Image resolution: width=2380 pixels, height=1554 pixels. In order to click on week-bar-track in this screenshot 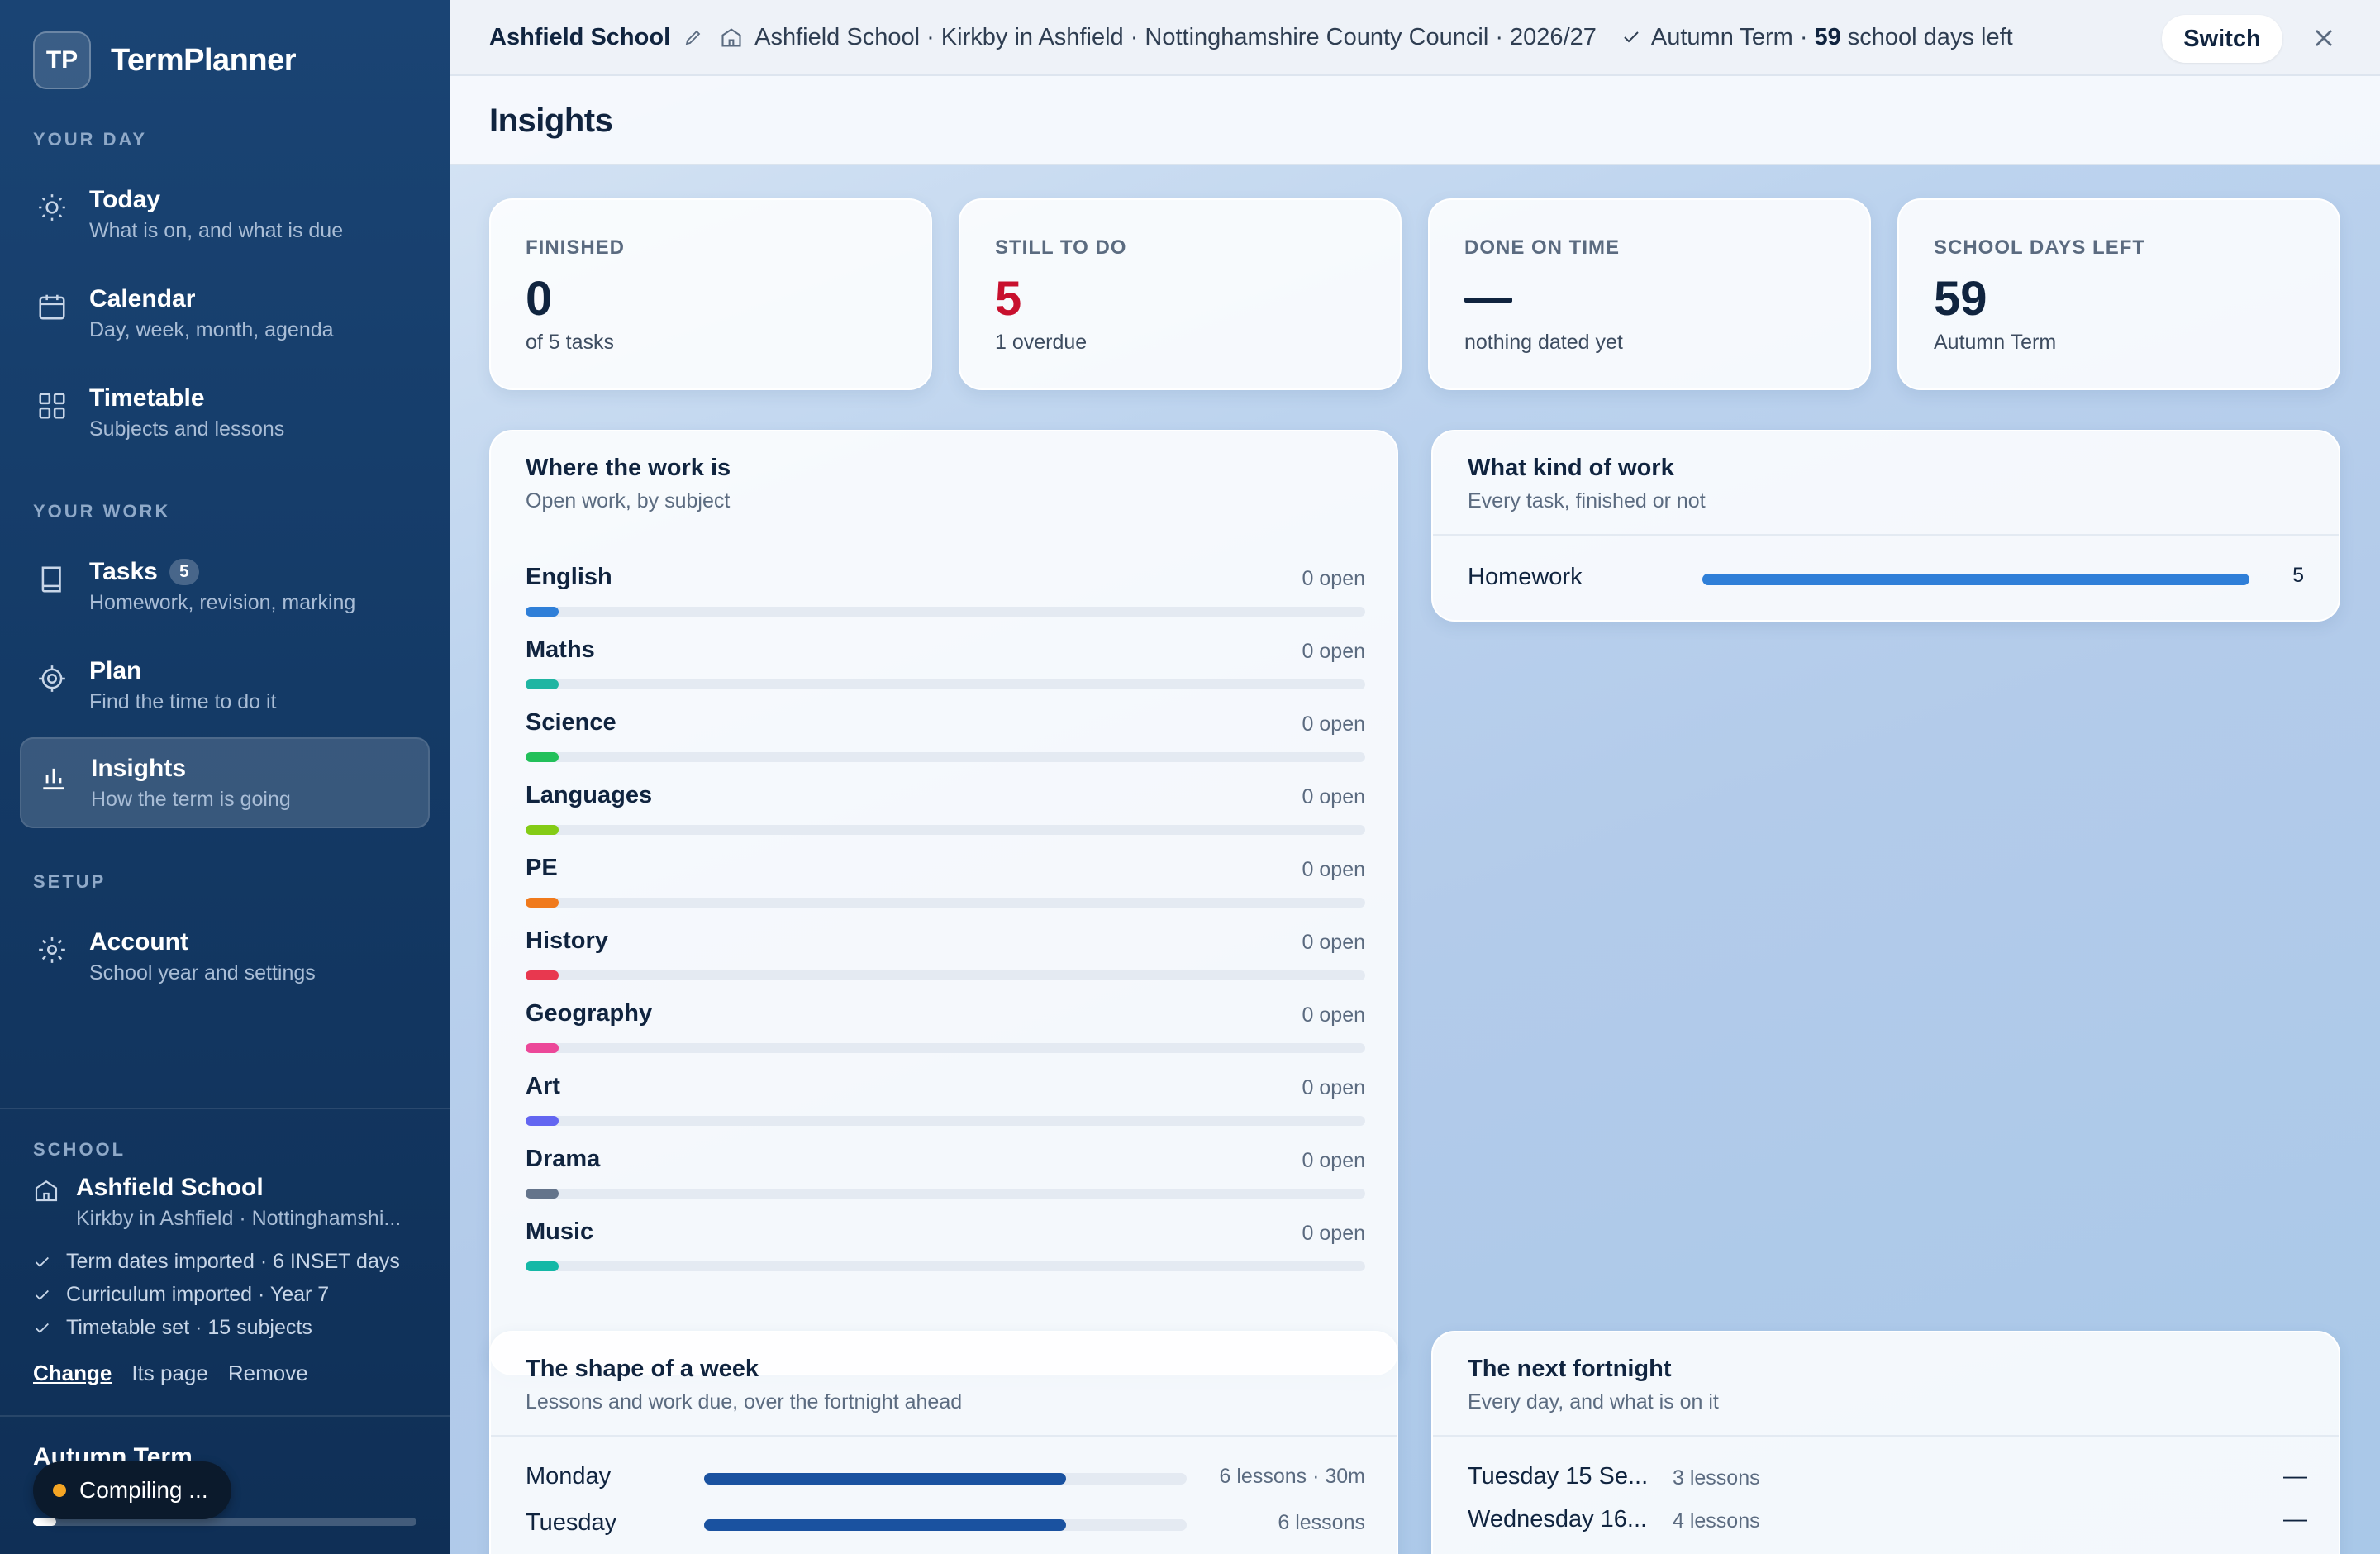, I will do `click(945, 1479)`.